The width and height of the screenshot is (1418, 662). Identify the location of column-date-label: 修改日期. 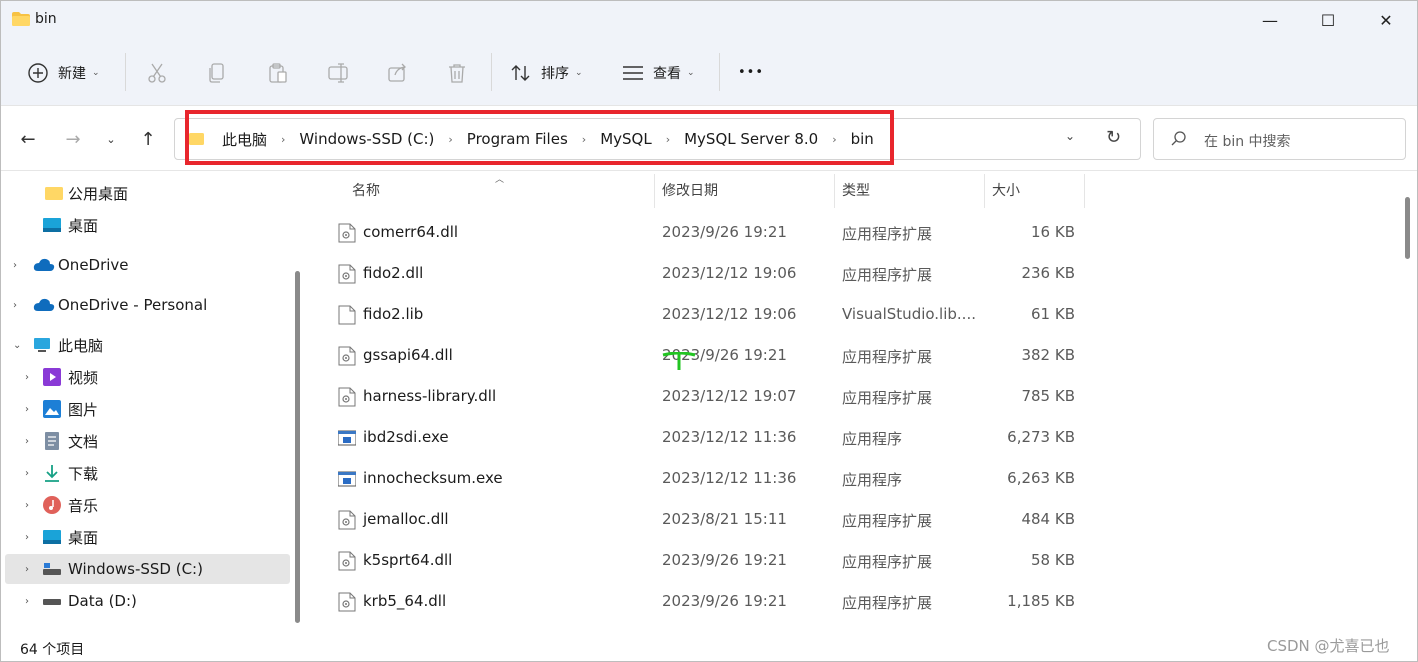
(690, 191).